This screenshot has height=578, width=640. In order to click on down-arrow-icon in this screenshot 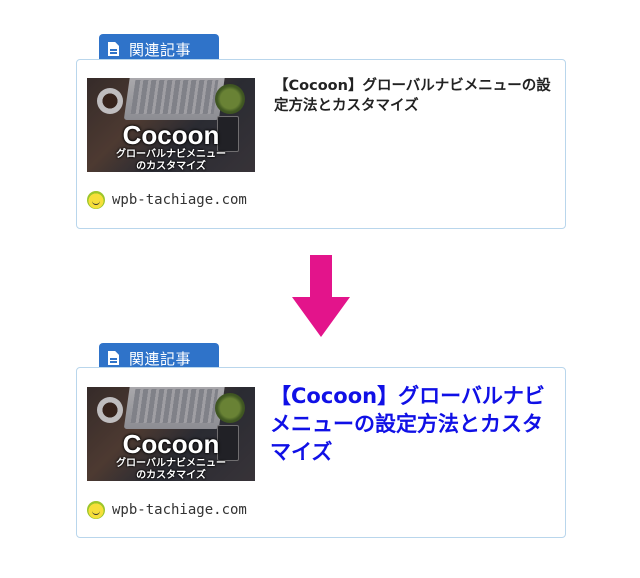, I will do `click(321, 296)`.